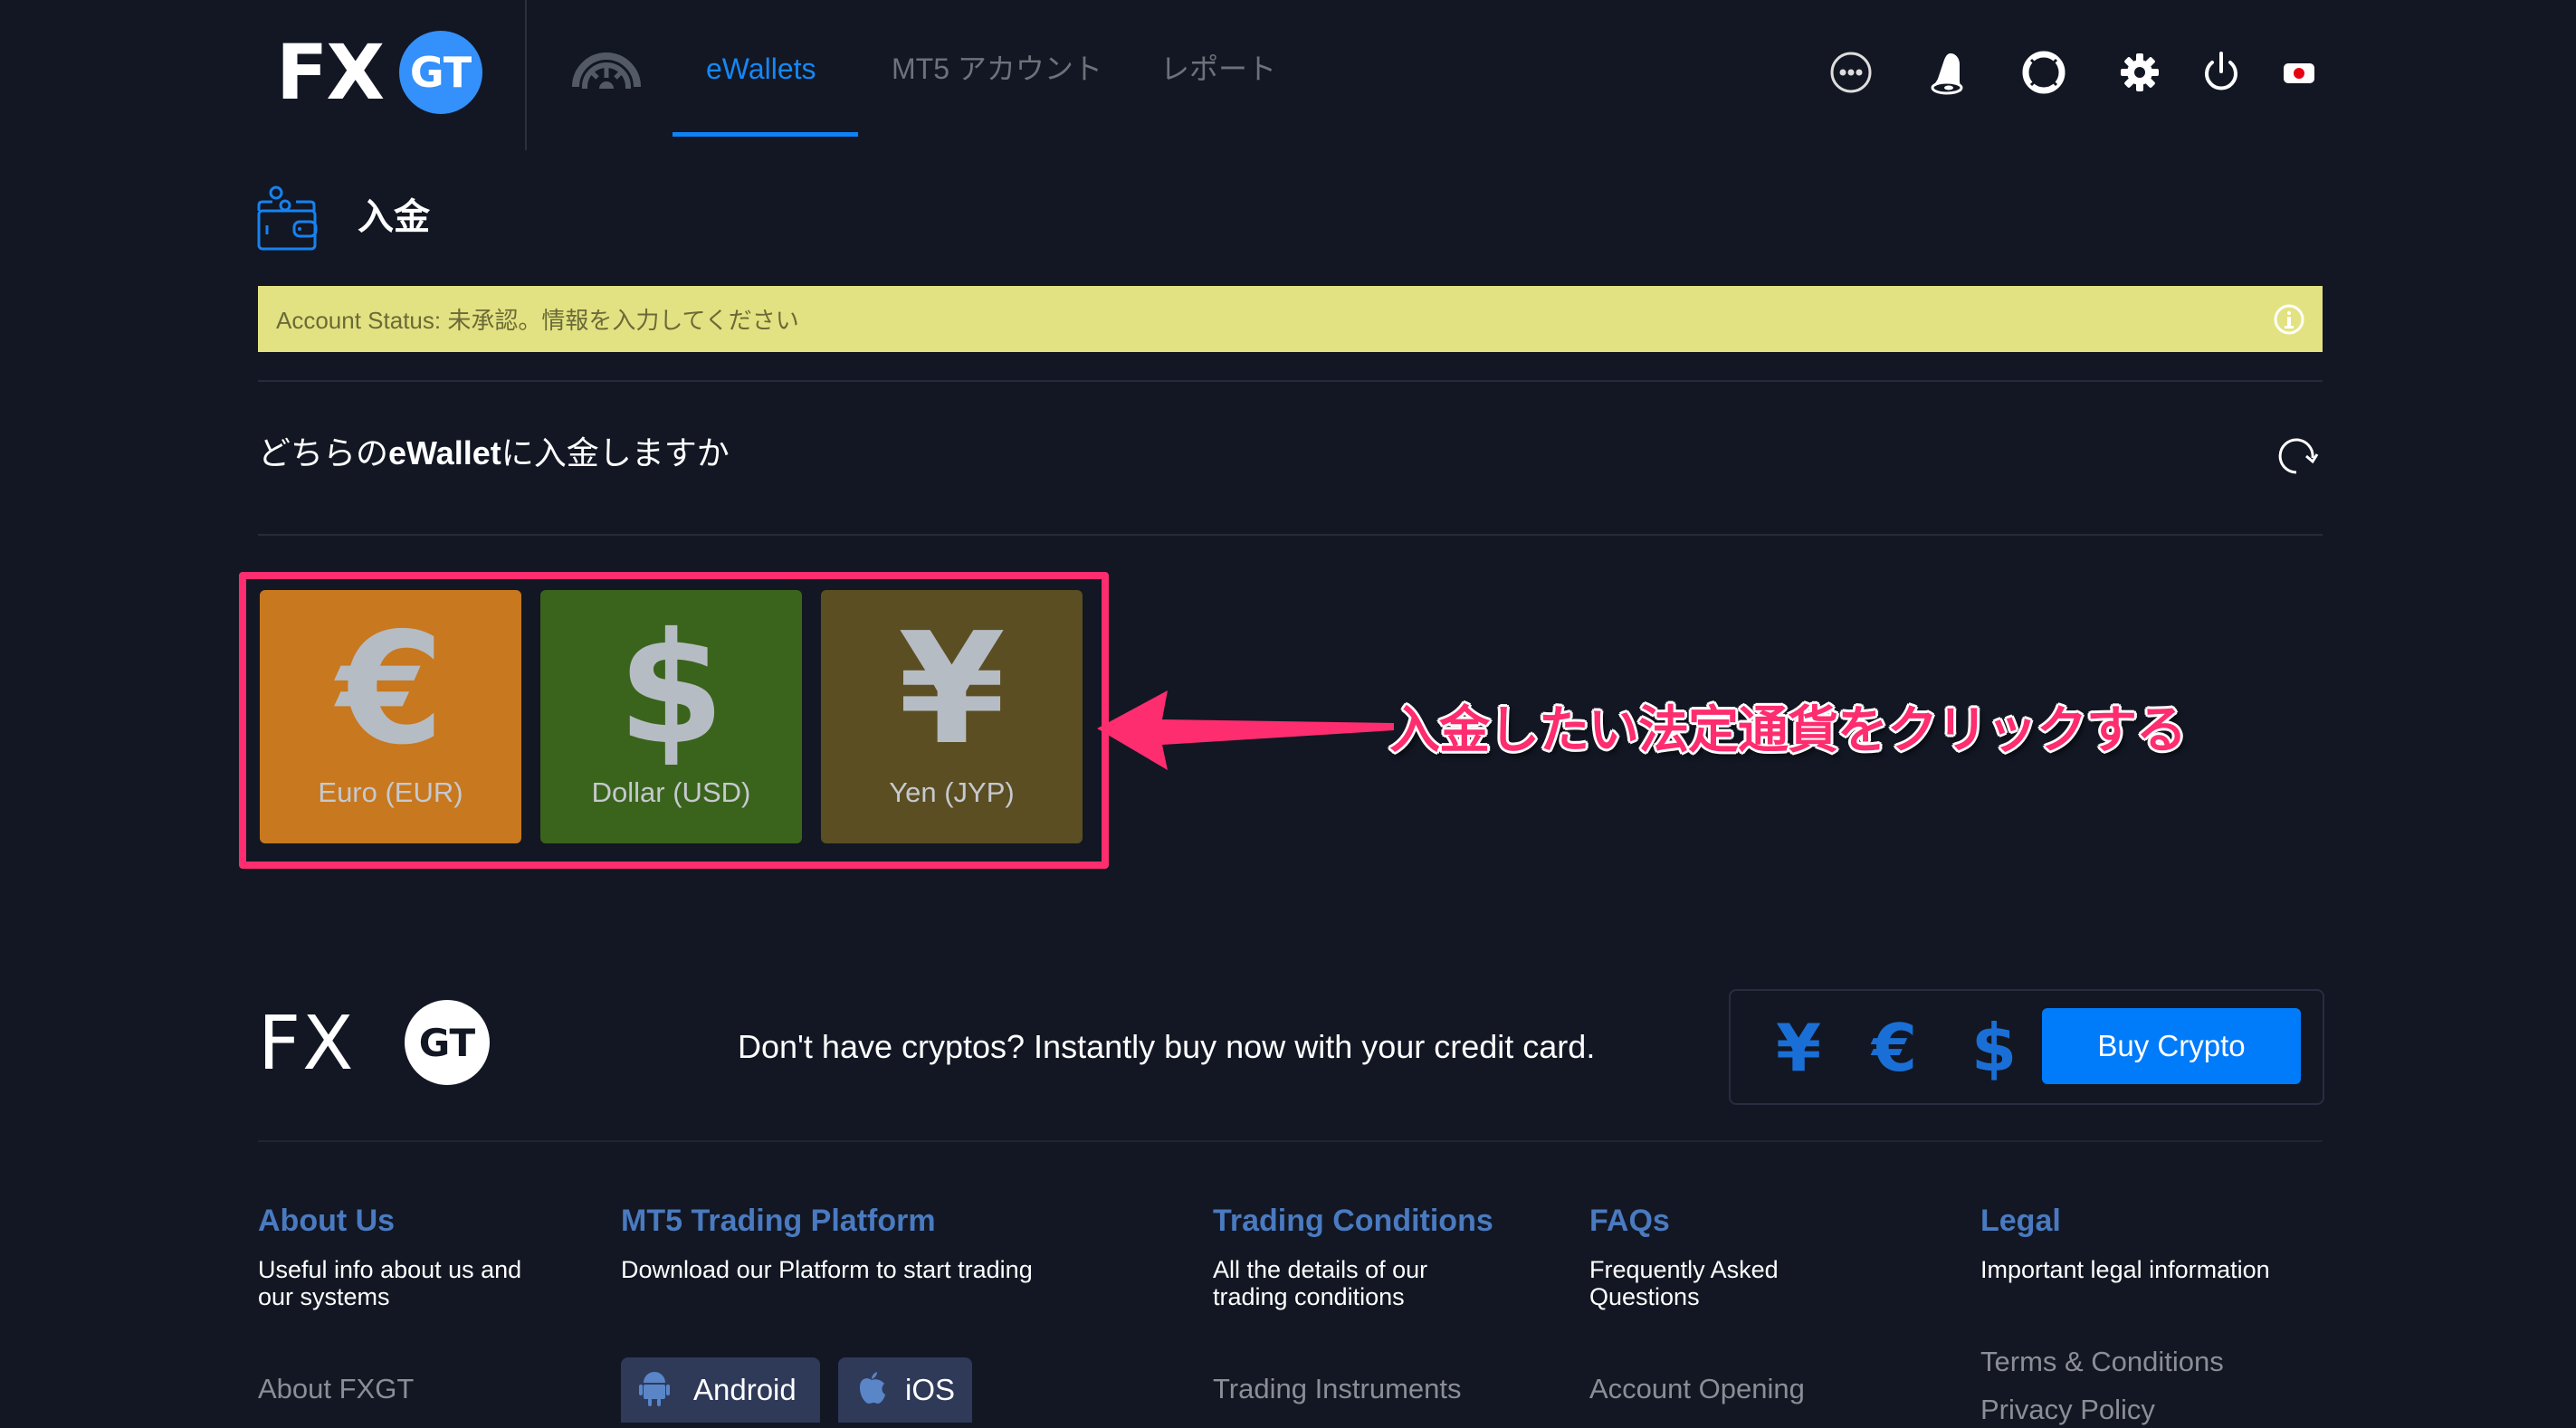 Image resolution: width=2576 pixels, height=1428 pixels. What do you see at coordinates (2043, 72) in the screenshot?
I see `lifebuoy-icon` at bounding box center [2043, 72].